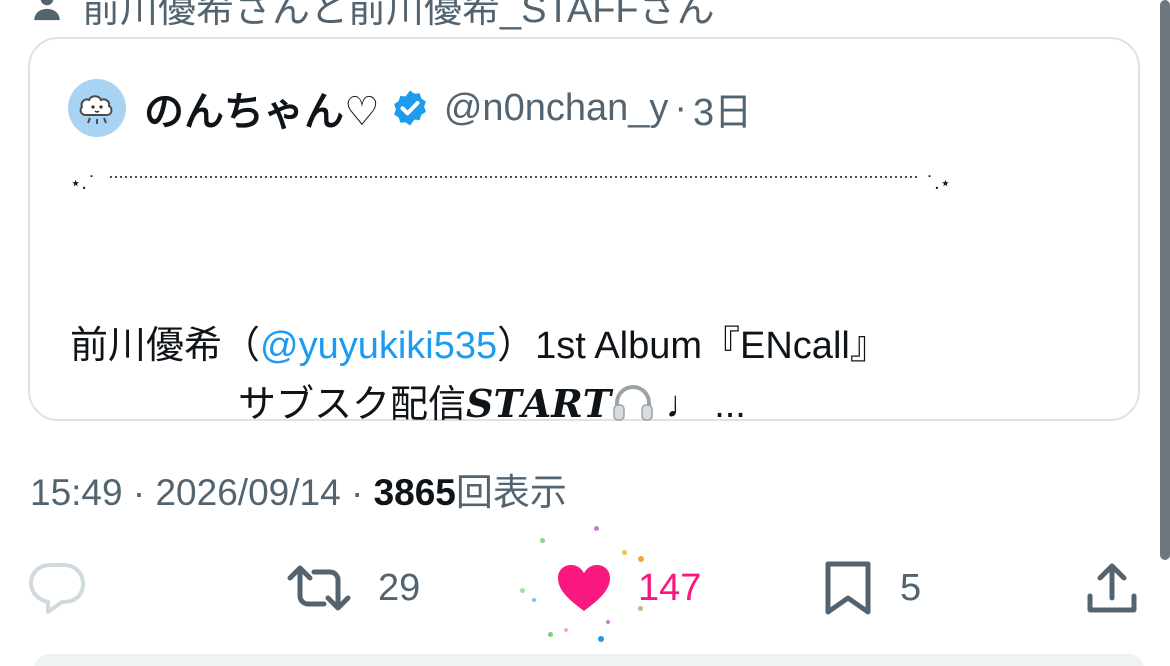 This screenshot has width=1170, height=666. I want to click on line2-prefix: サブスク配信, so click(352, 405).